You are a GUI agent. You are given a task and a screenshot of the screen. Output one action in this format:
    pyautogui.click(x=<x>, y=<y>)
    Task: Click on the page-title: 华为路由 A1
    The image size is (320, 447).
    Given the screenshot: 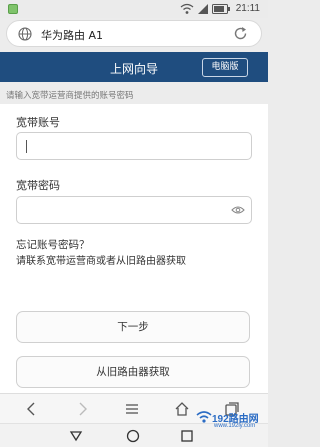 What is the action you would take?
    pyautogui.click(x=72, y=35)
    